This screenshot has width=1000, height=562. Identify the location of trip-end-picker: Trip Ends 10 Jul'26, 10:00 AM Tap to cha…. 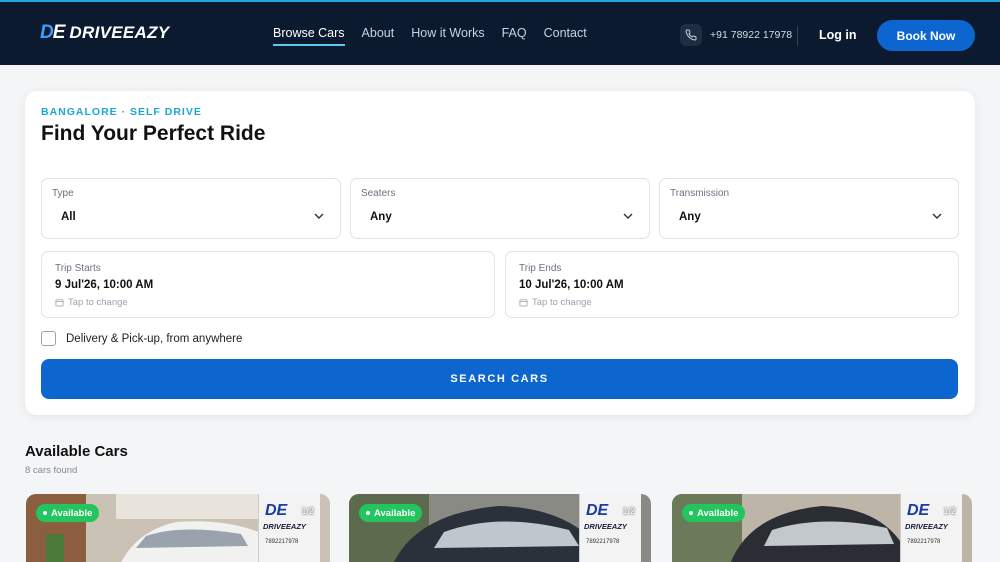
(732, 284).